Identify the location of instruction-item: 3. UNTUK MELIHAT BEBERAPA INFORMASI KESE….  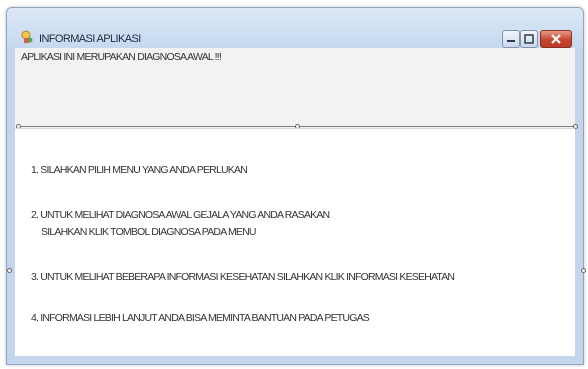
(243, 277).